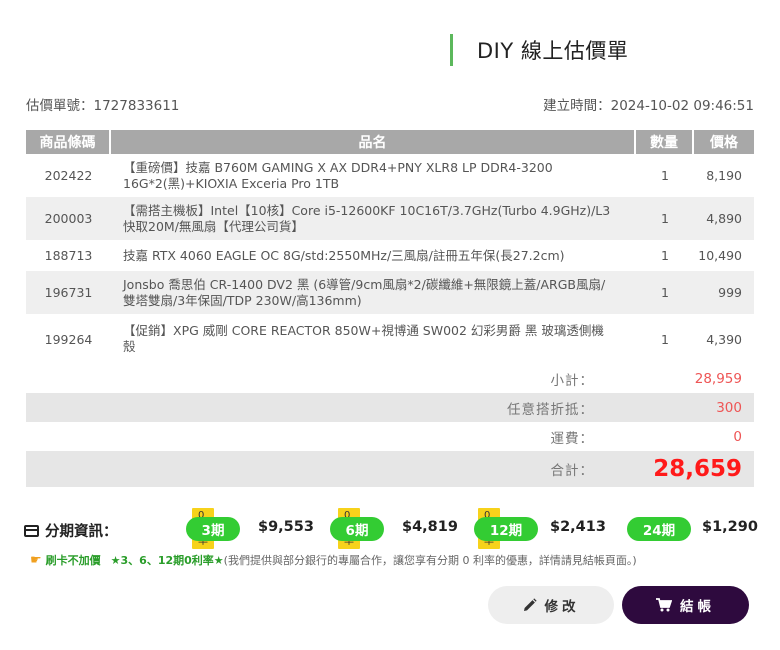 The width and height of the screenshot is (780, 650). Describe the element at coordinates (664, 605) in the screenshot. I see `cart-icon` at that location.